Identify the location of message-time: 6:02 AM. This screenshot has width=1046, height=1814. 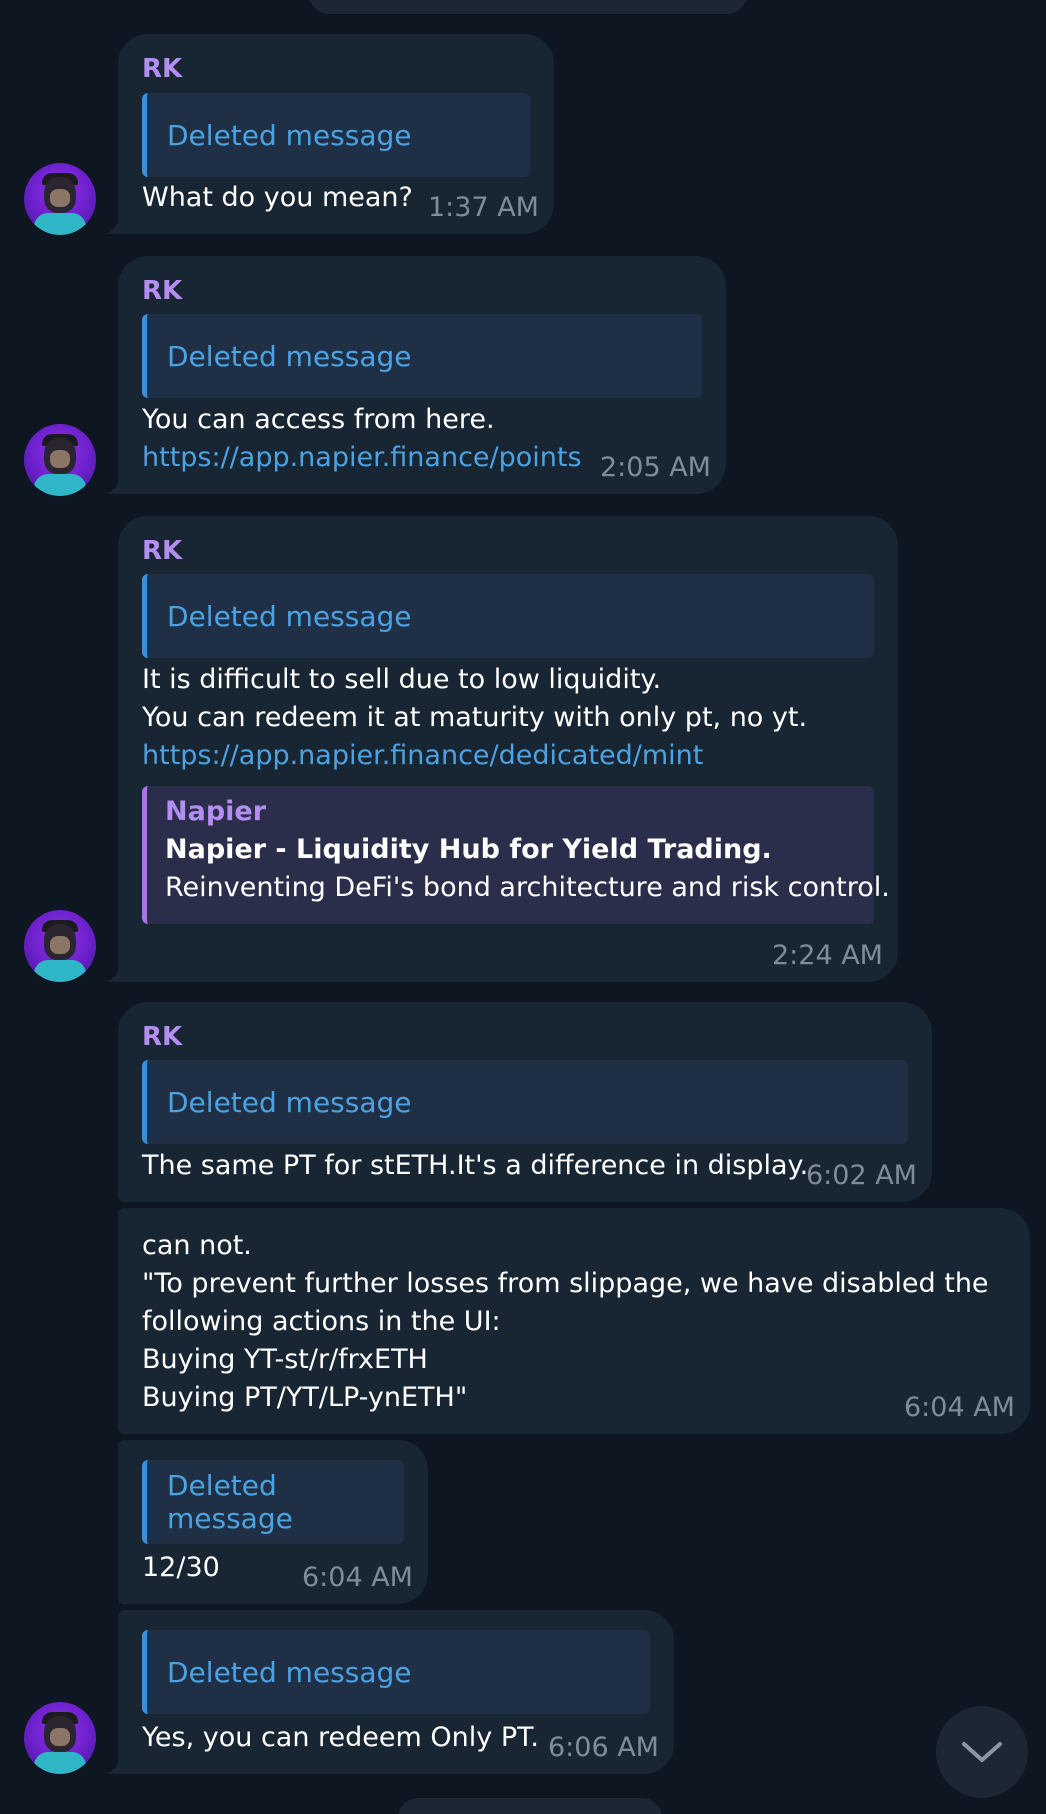
(861, 1175).